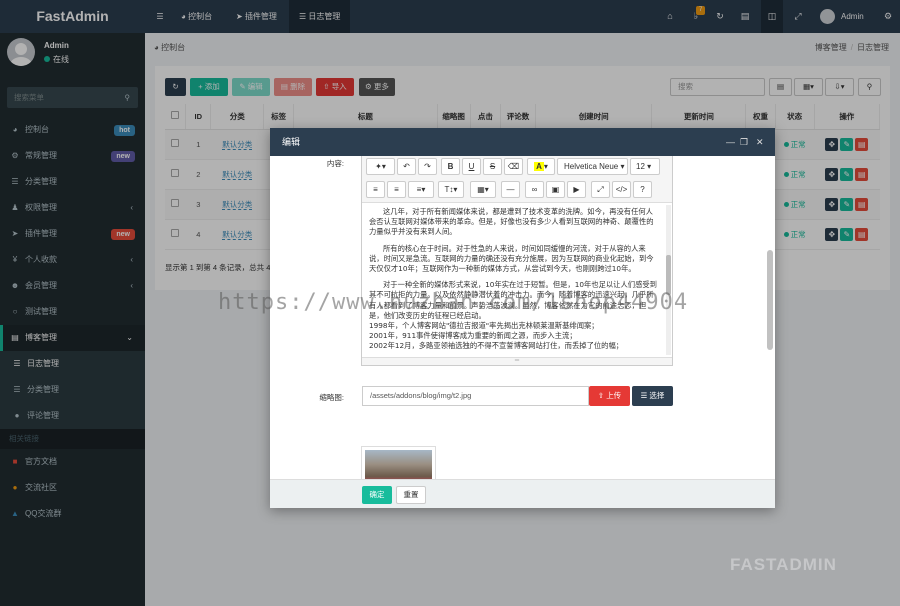 This screenshot has height=606, width=900. Describe the element at coordinates (600, 189) in the screenshot. I see `fullscreen-icon: ⤢` at that location.